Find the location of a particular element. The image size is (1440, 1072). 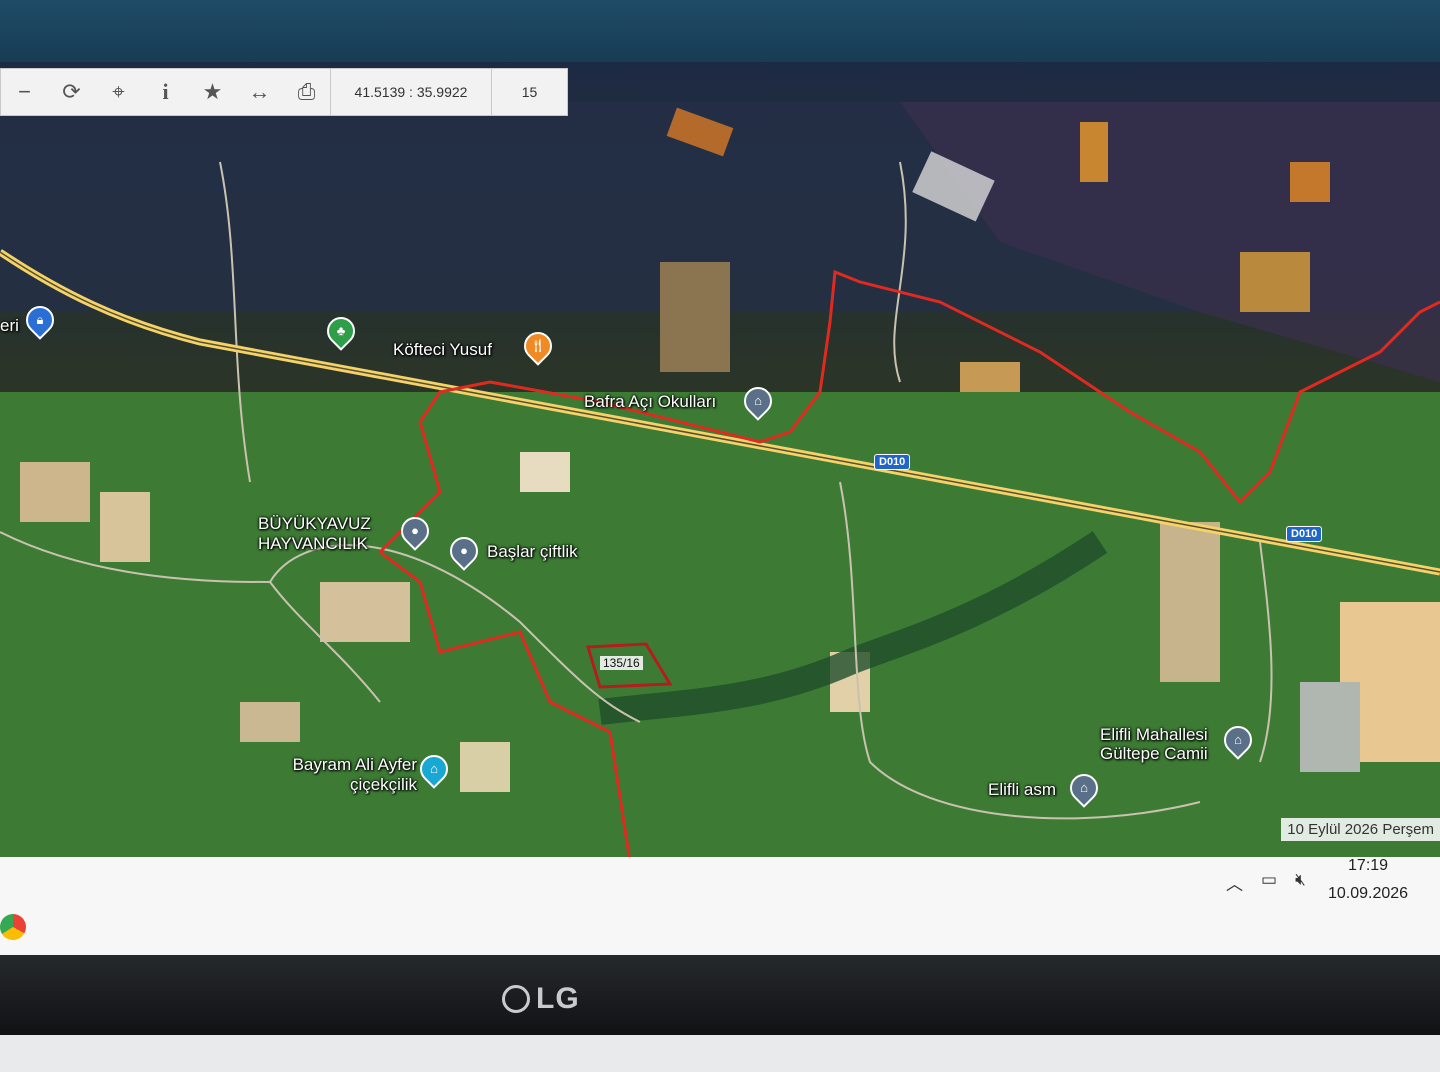

system-tray: ︿ ▭ 🔇︎ is located at coordinates (1266, 882).